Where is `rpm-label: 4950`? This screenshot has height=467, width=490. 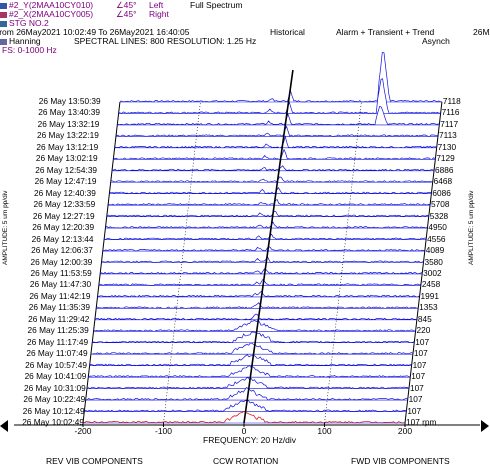
rpm-label: 4950 is located at coordinates (437, 227).